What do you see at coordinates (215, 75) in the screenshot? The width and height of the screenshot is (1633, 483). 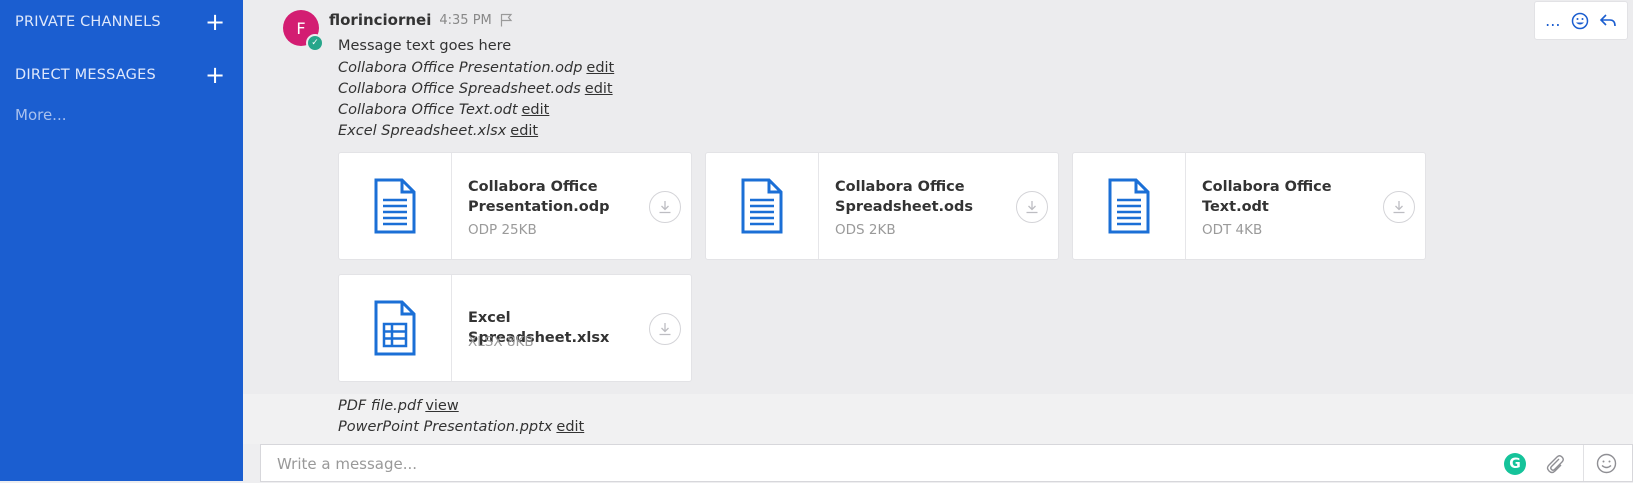 I see `add-direct-message-button: +` at bounding box center [215, 75].